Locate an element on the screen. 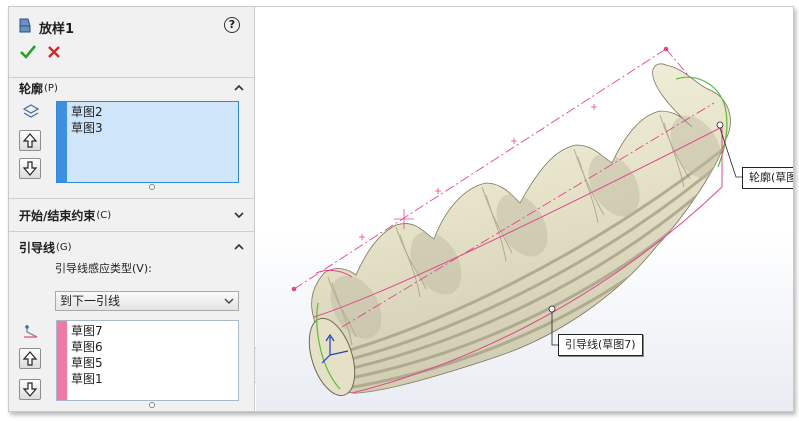 This screenshot has width=799, height=421. section-title: 引导线 is located at coordinates (37, 247).